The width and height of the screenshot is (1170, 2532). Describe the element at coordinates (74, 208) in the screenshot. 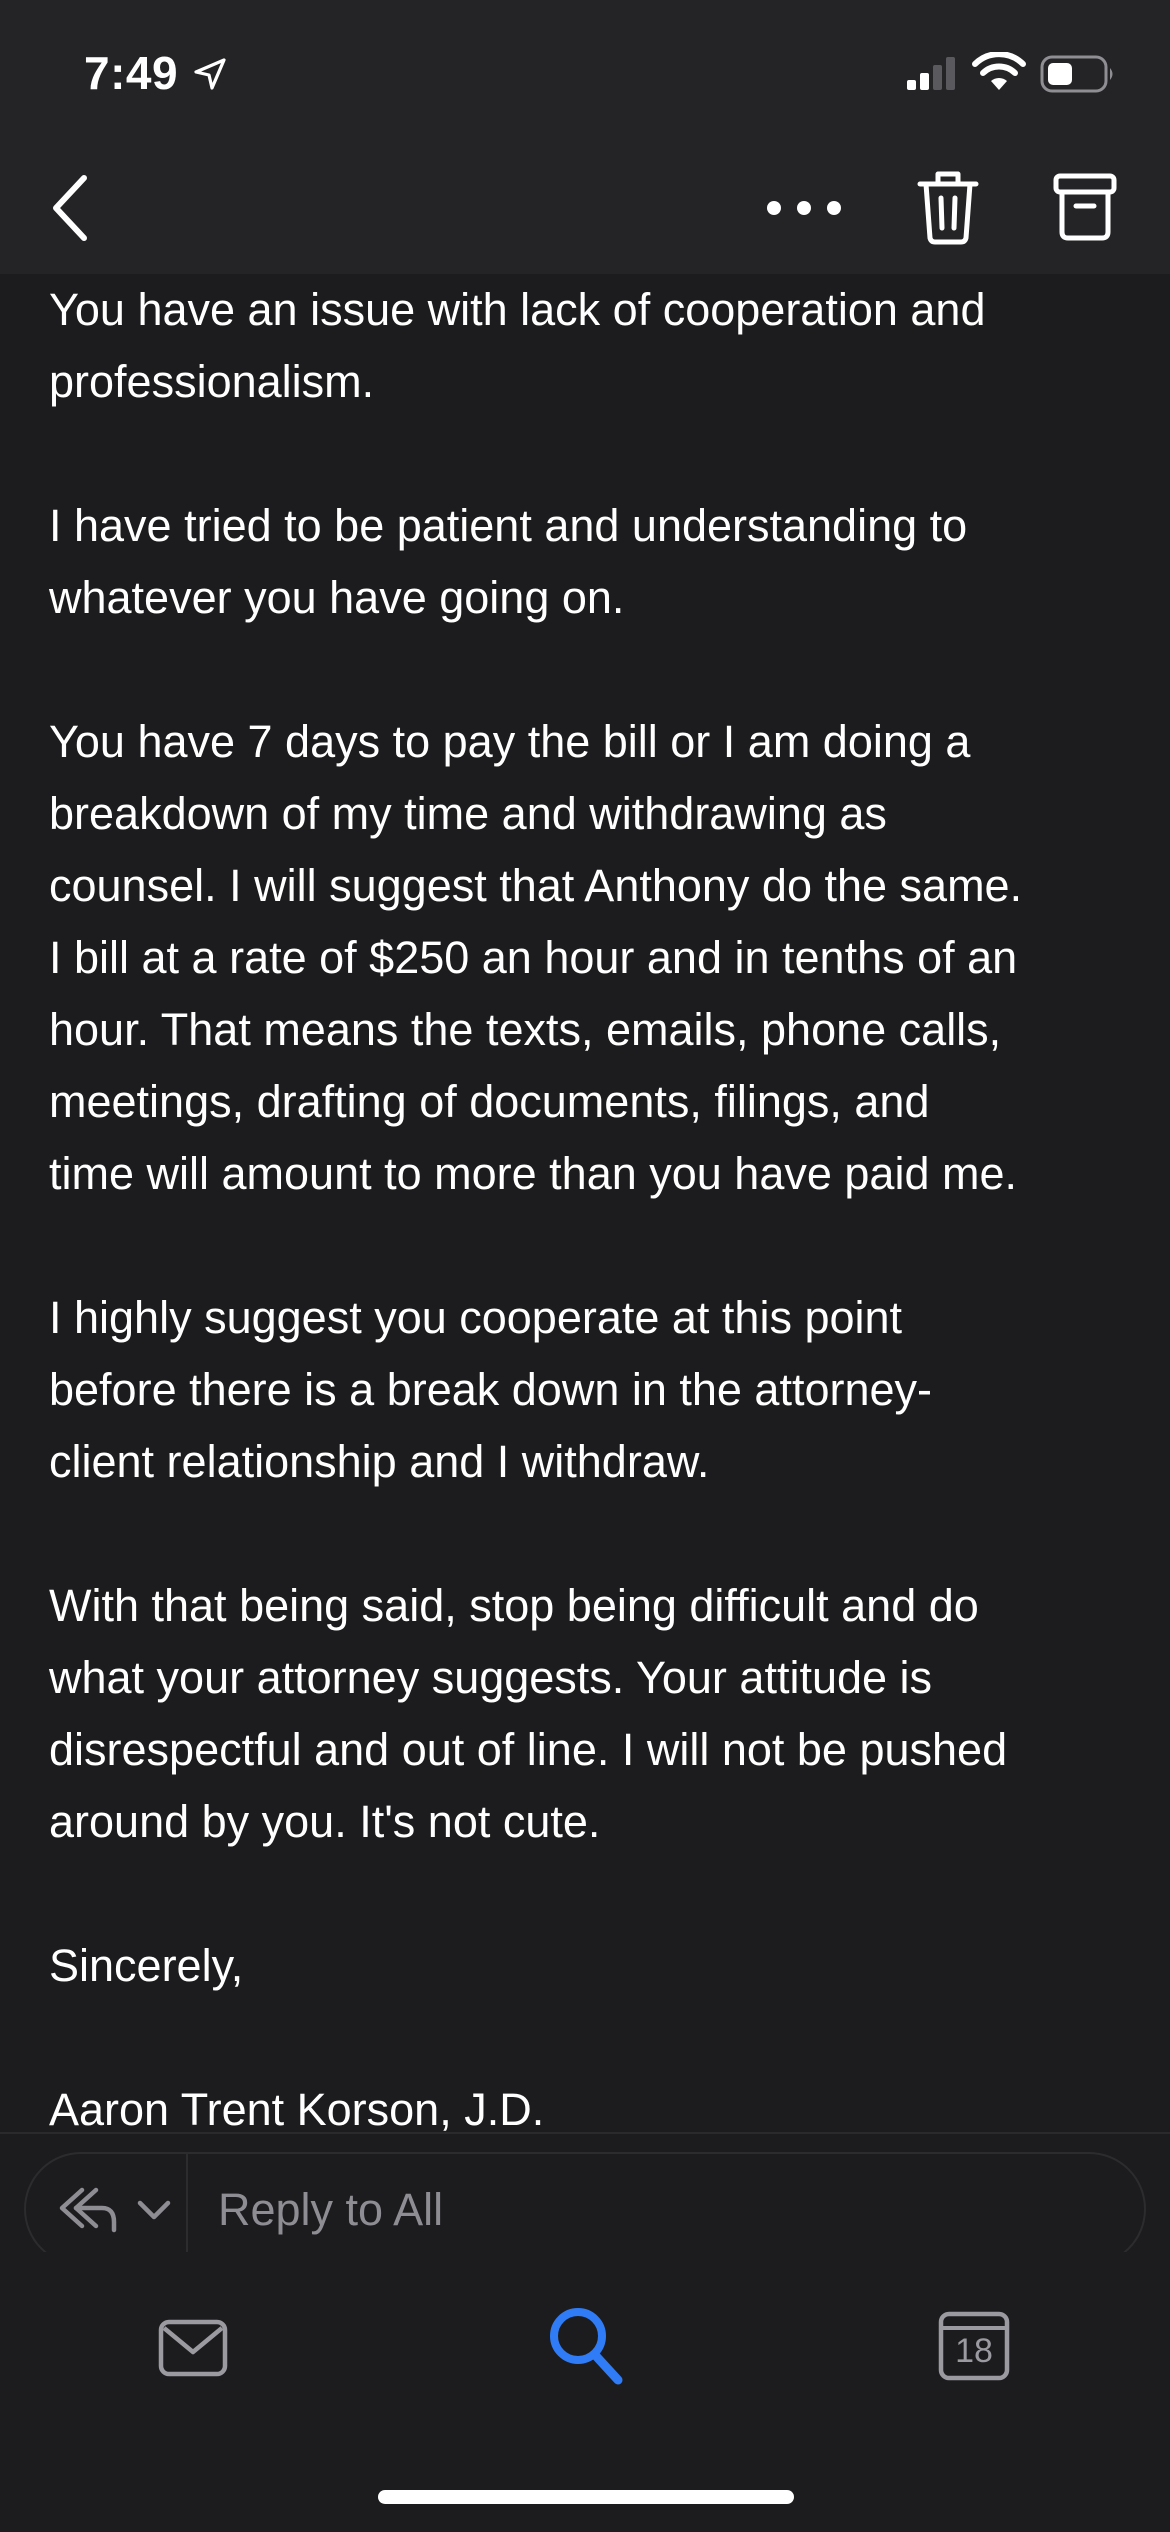

I see `back-chevron-icon` at that location.